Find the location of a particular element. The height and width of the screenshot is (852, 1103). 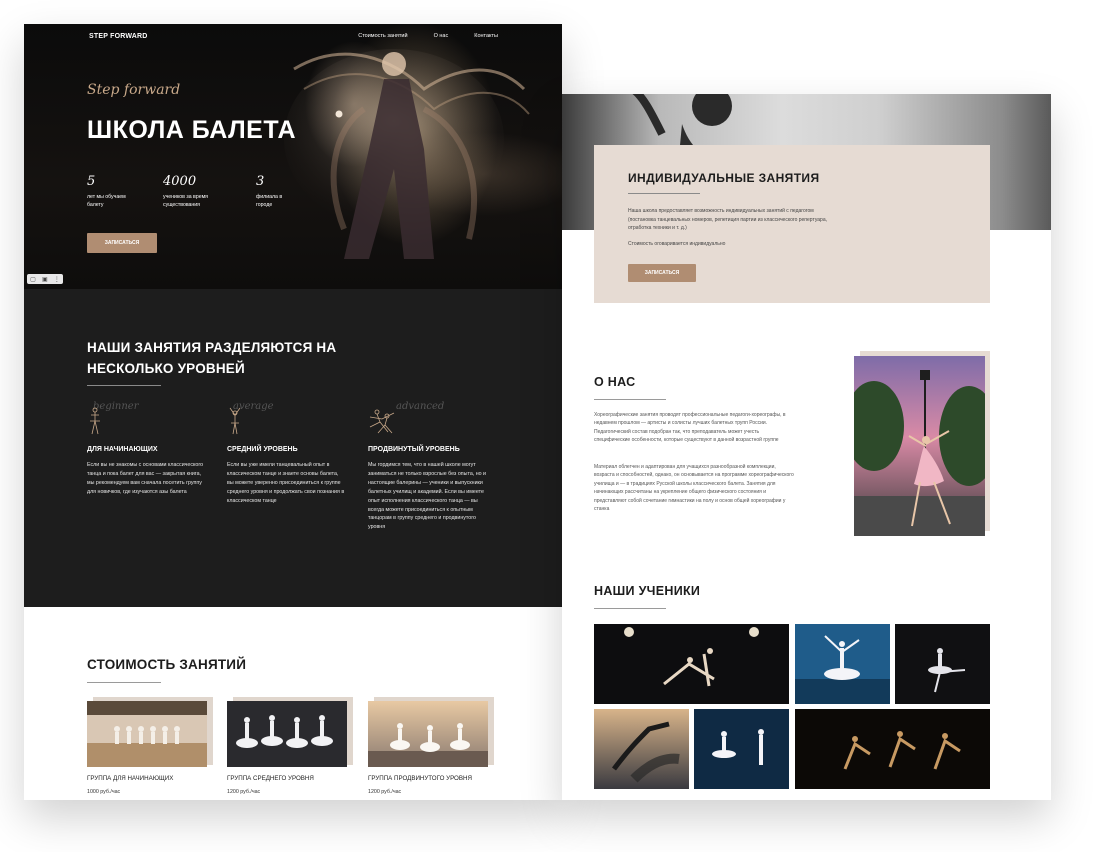

more-icon: ⋮ is located at coordinates (57, 279).